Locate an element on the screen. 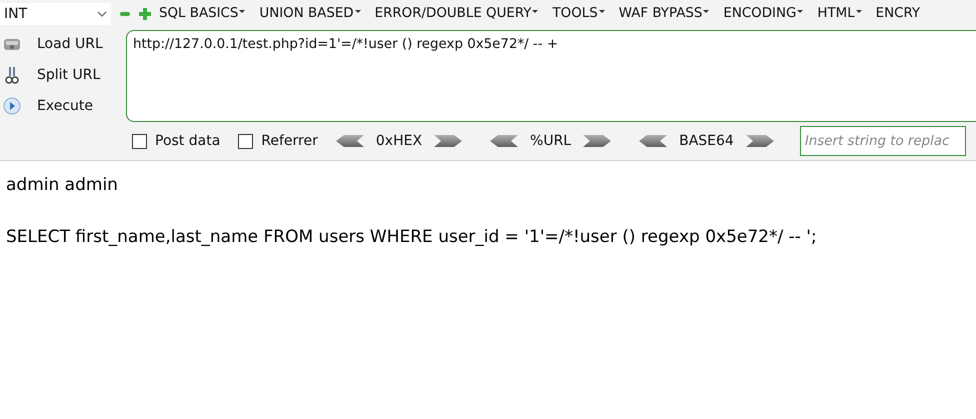 This screenshot has height=419, width=976. menu-item: ENCODING is located at coordinates (763, 13).